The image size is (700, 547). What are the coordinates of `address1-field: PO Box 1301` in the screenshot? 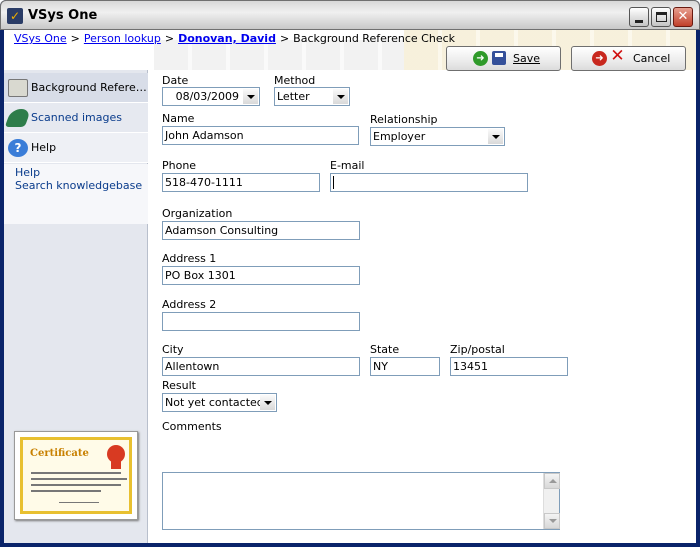 It's located at (261, 275).